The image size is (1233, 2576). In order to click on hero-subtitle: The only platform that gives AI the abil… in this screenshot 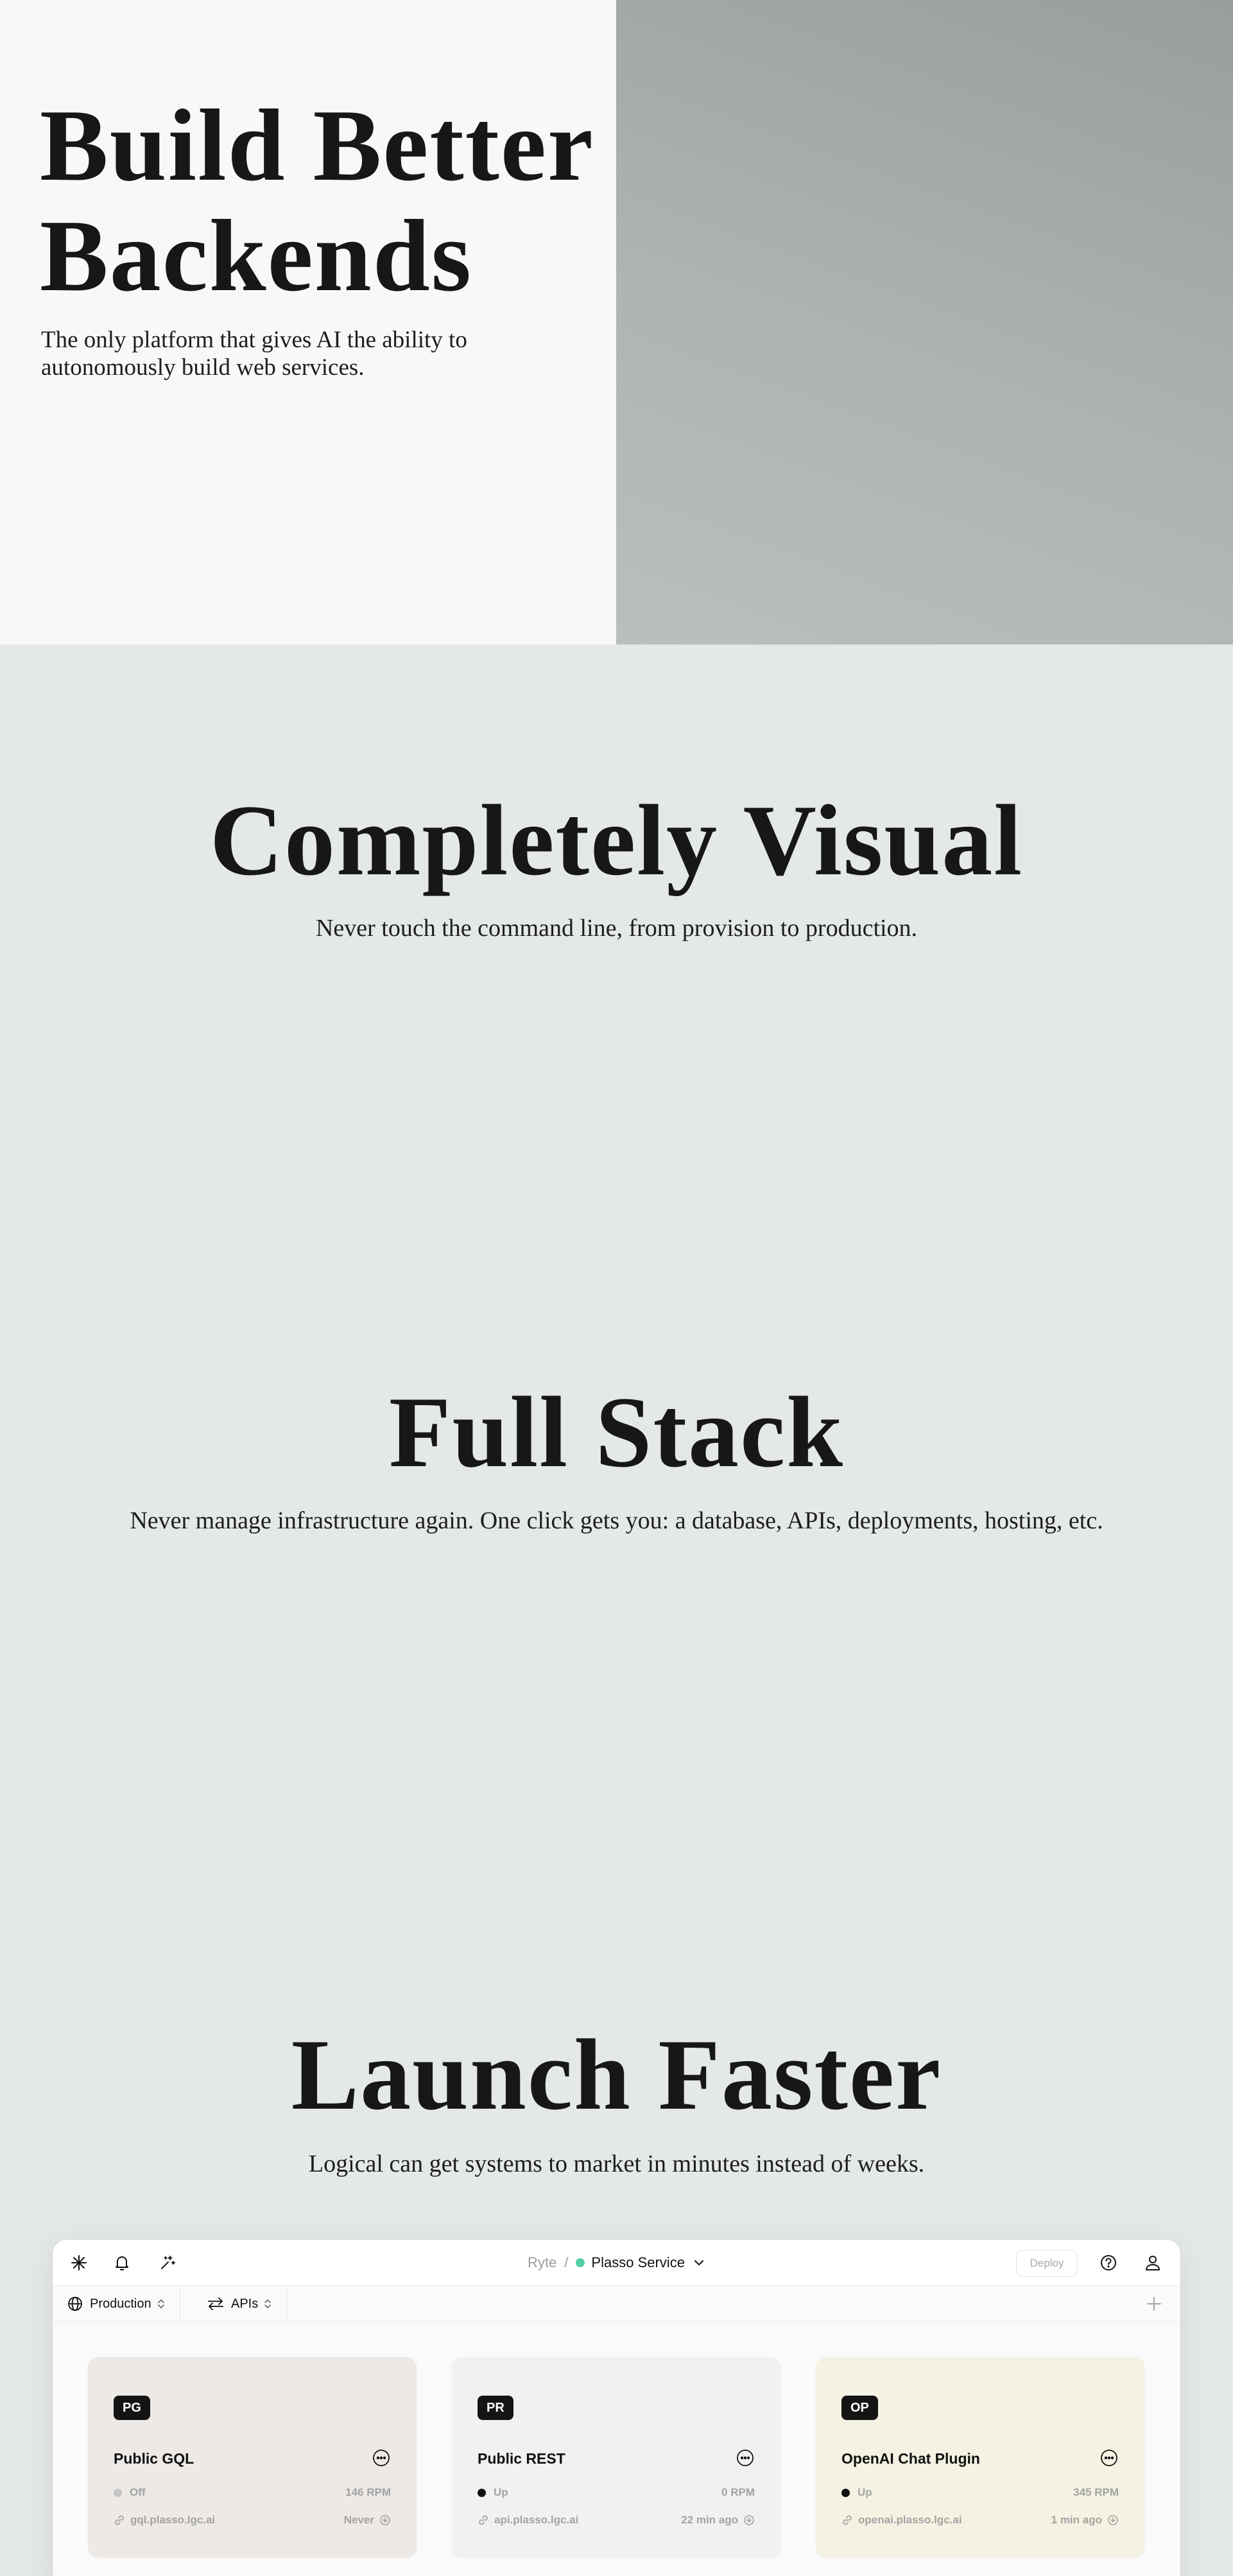, I will do `click(278, 354)`.